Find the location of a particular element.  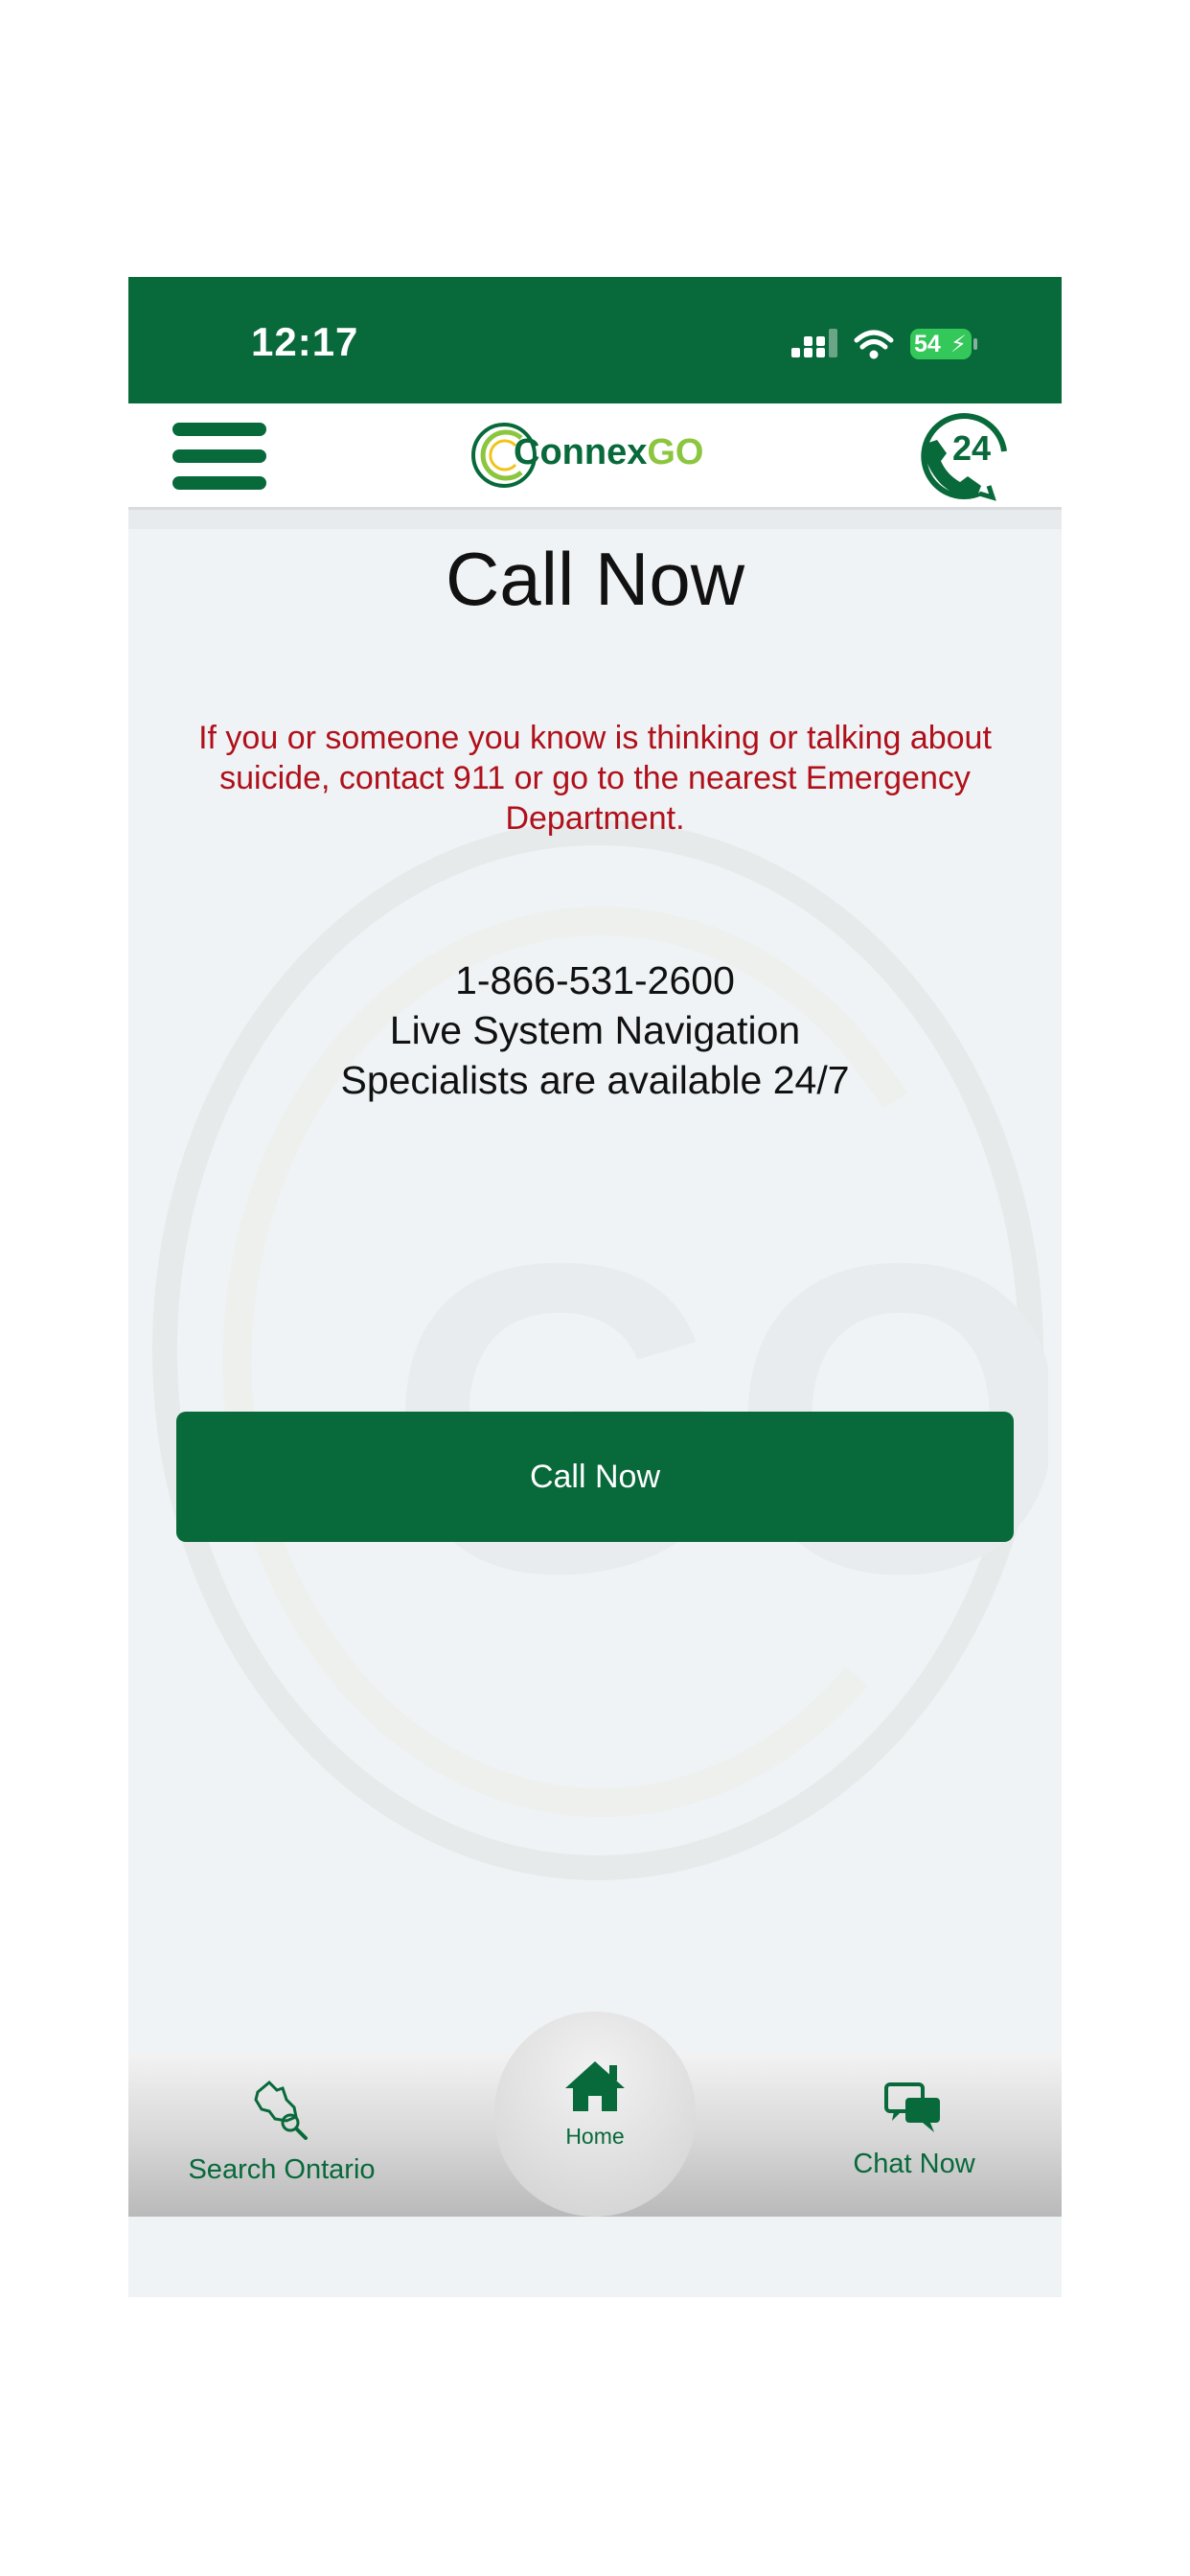

call-24-text: 24 is located at coordinates (972, 448).